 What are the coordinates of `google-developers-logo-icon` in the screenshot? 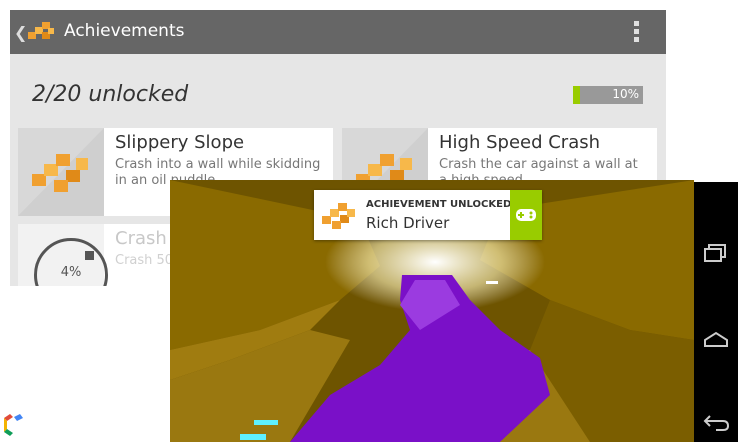 It's located at (13, 425).